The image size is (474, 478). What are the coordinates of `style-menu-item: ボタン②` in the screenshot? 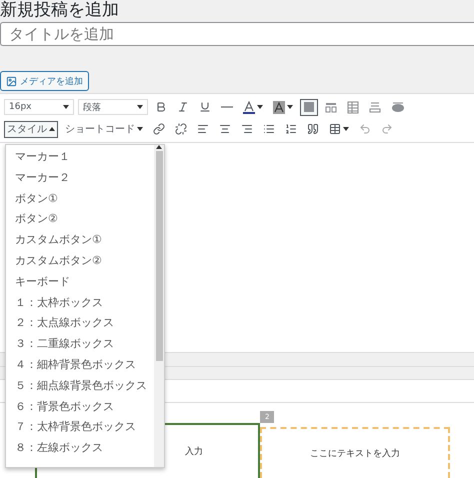 It's located at (80, 219).